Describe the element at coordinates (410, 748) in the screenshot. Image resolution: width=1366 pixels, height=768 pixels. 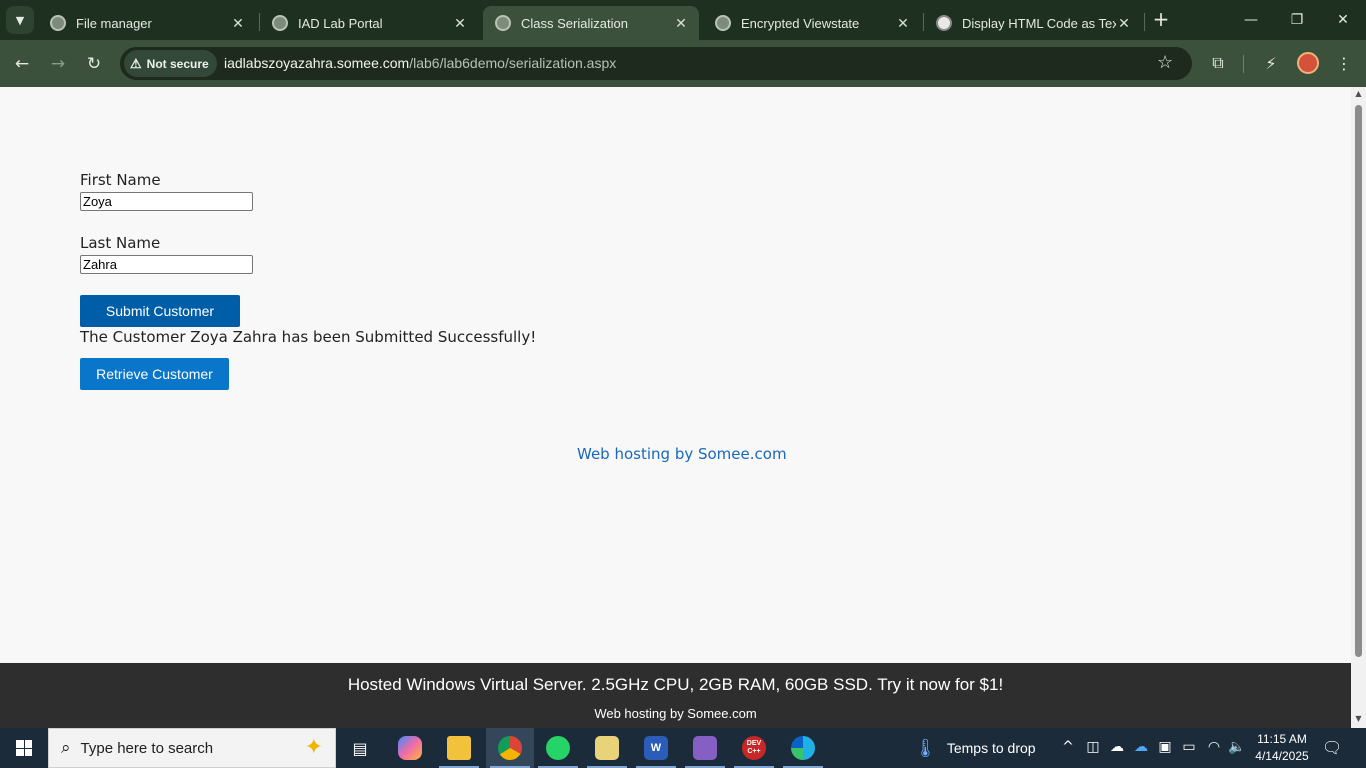
I see `copilot-button` at that location.